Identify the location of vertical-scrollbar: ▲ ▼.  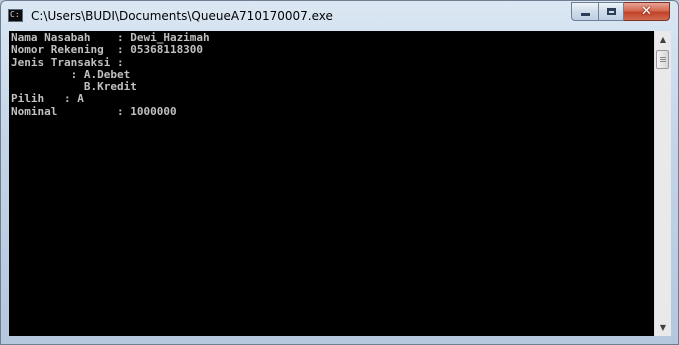
(662, 183).